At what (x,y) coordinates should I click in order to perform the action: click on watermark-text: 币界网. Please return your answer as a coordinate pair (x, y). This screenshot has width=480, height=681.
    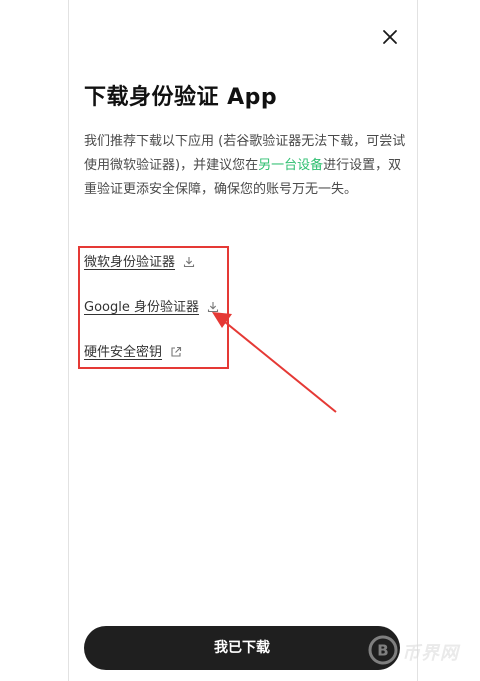
    Looking at the image, I should click on (430, 653).